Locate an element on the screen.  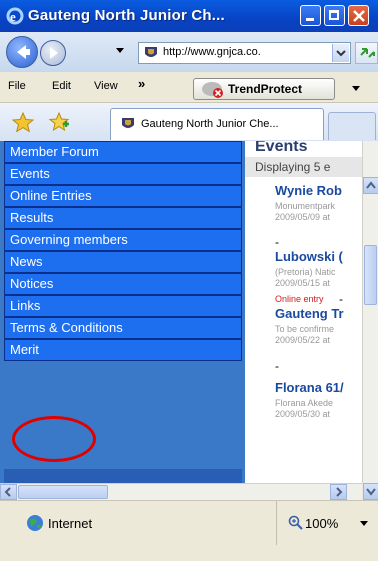
toolbar-dropdown-icon is located at coordinates (356, 89).